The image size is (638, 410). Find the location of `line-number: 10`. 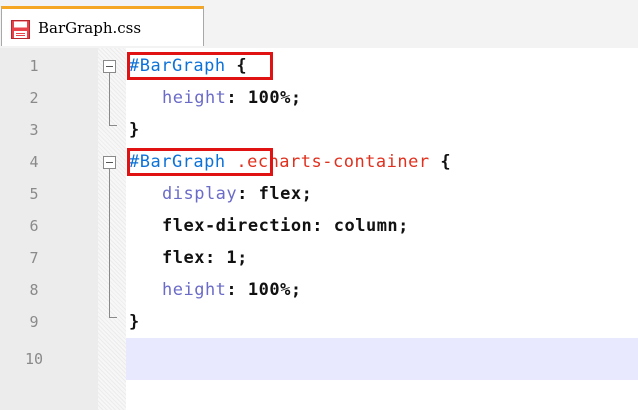

line-number: 10 is located at coordinates (34, 359).